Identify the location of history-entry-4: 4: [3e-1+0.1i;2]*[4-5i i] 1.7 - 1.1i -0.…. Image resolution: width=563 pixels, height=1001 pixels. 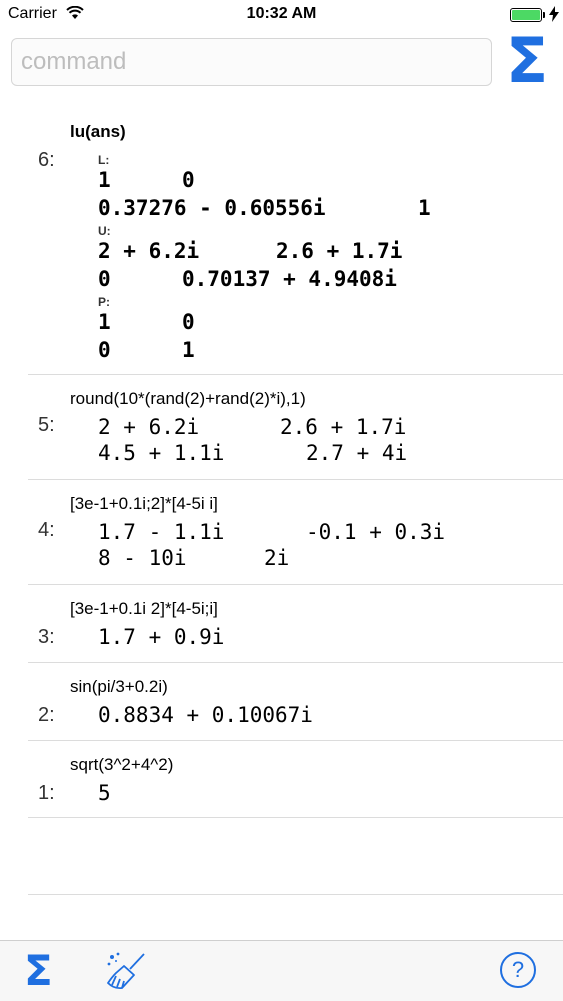
(281, 532).